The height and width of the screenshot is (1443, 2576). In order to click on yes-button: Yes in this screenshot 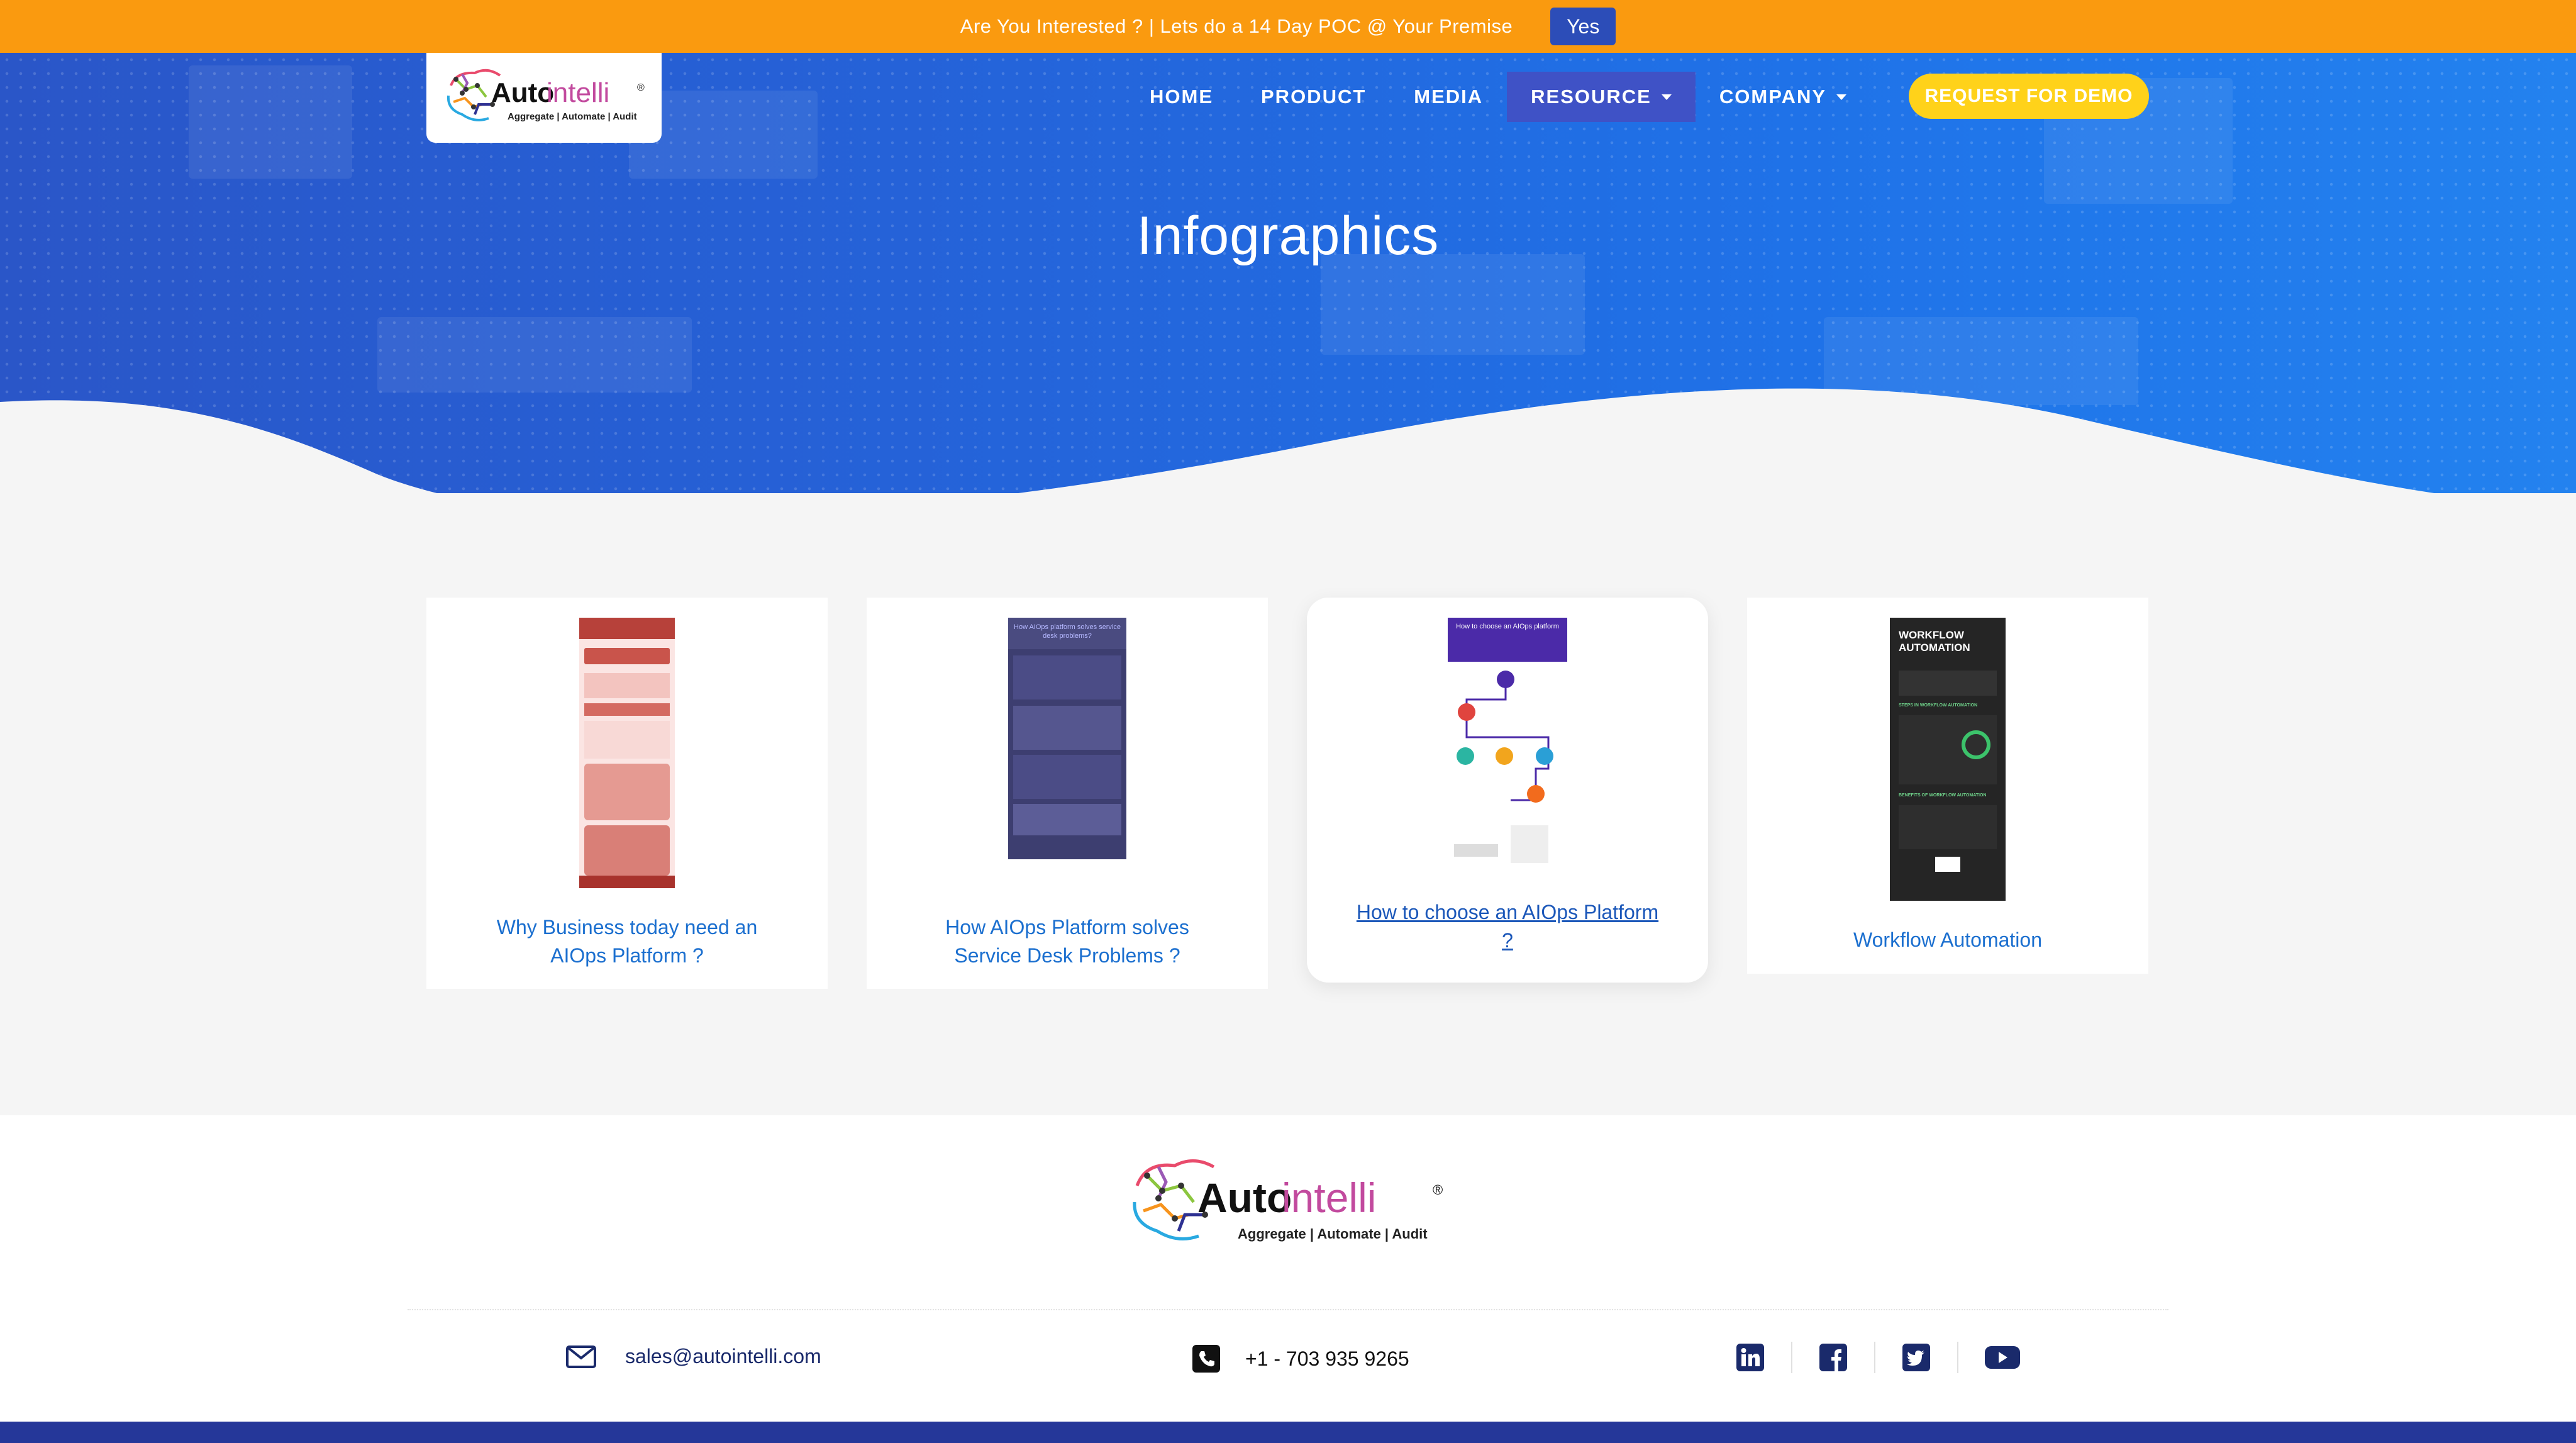, I will do `click(1583, 26)`.